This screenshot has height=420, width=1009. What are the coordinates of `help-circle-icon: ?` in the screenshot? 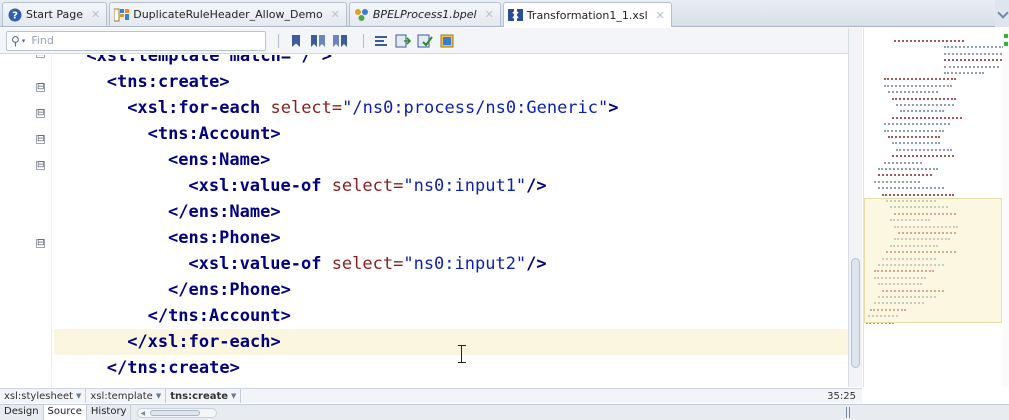 It's located at (14, 14).